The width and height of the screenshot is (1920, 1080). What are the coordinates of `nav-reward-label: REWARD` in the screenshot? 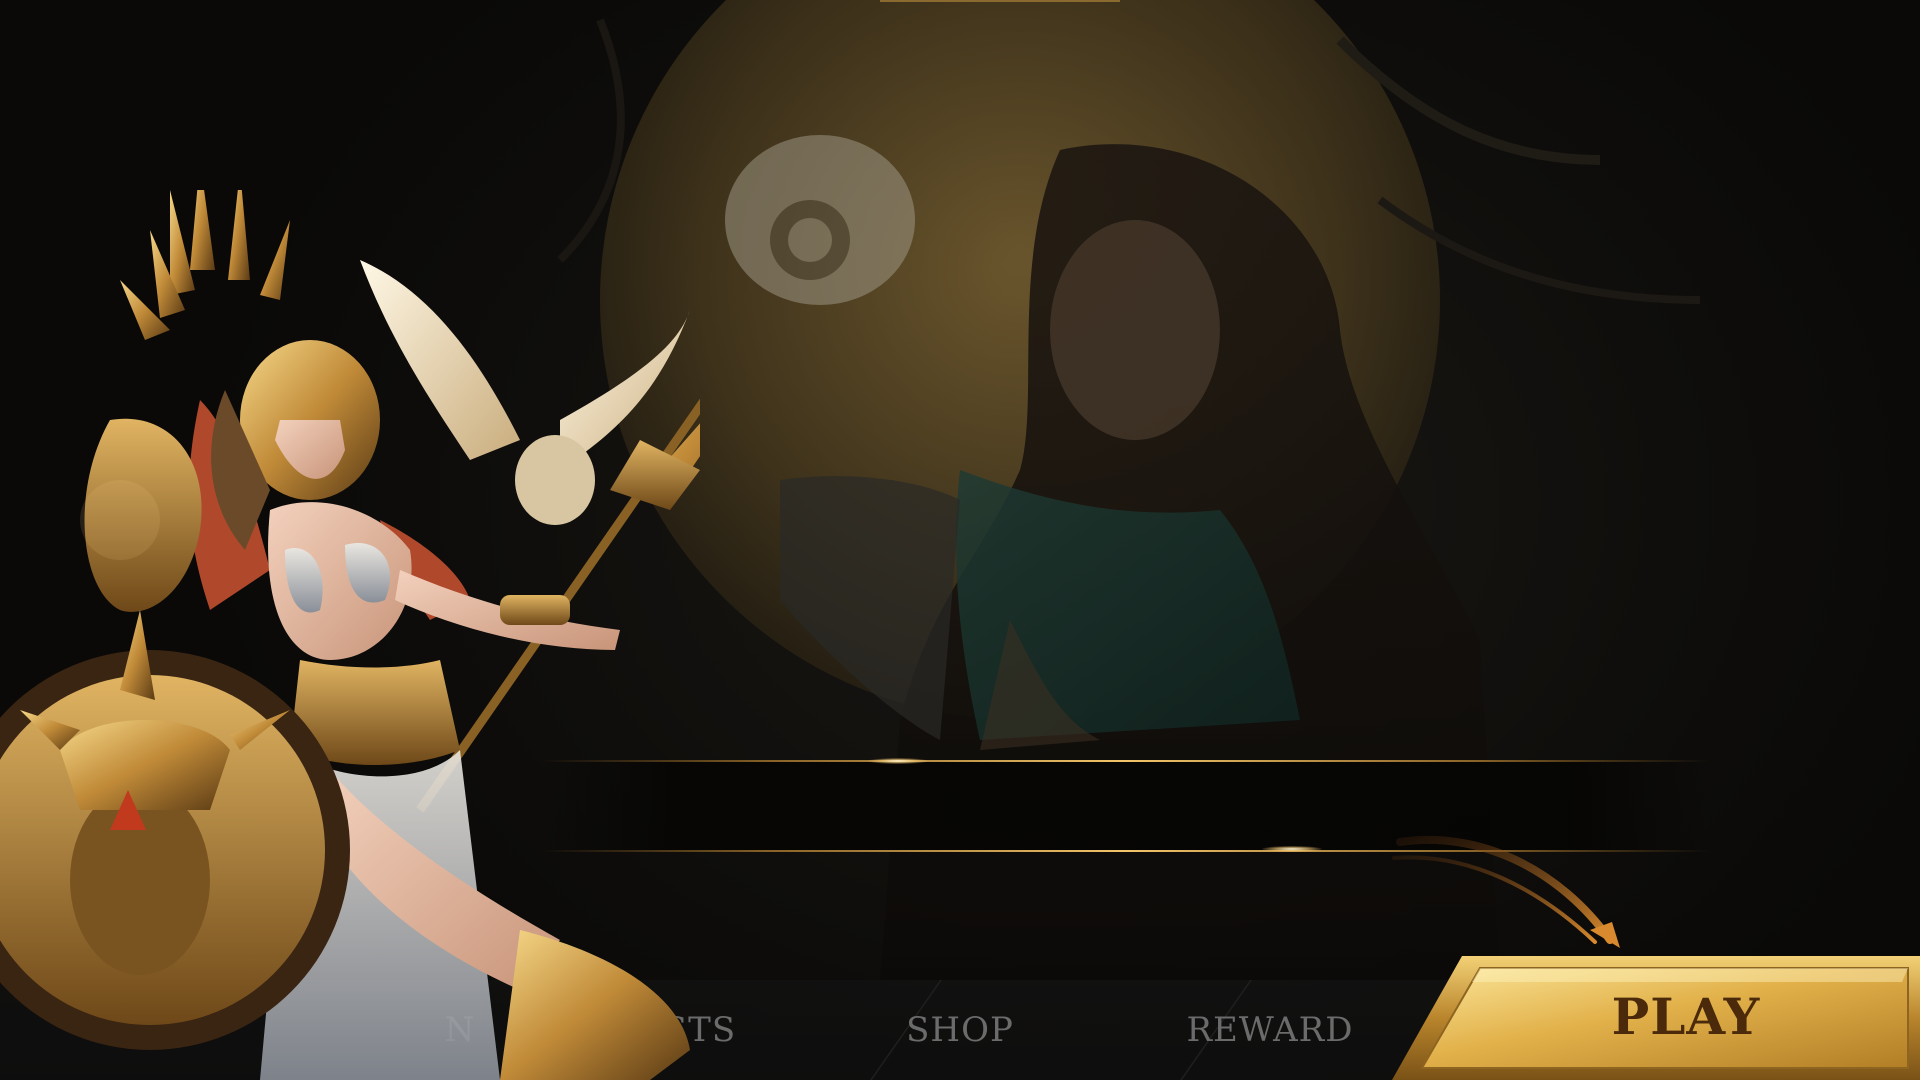 It's located at (1270, 1030).